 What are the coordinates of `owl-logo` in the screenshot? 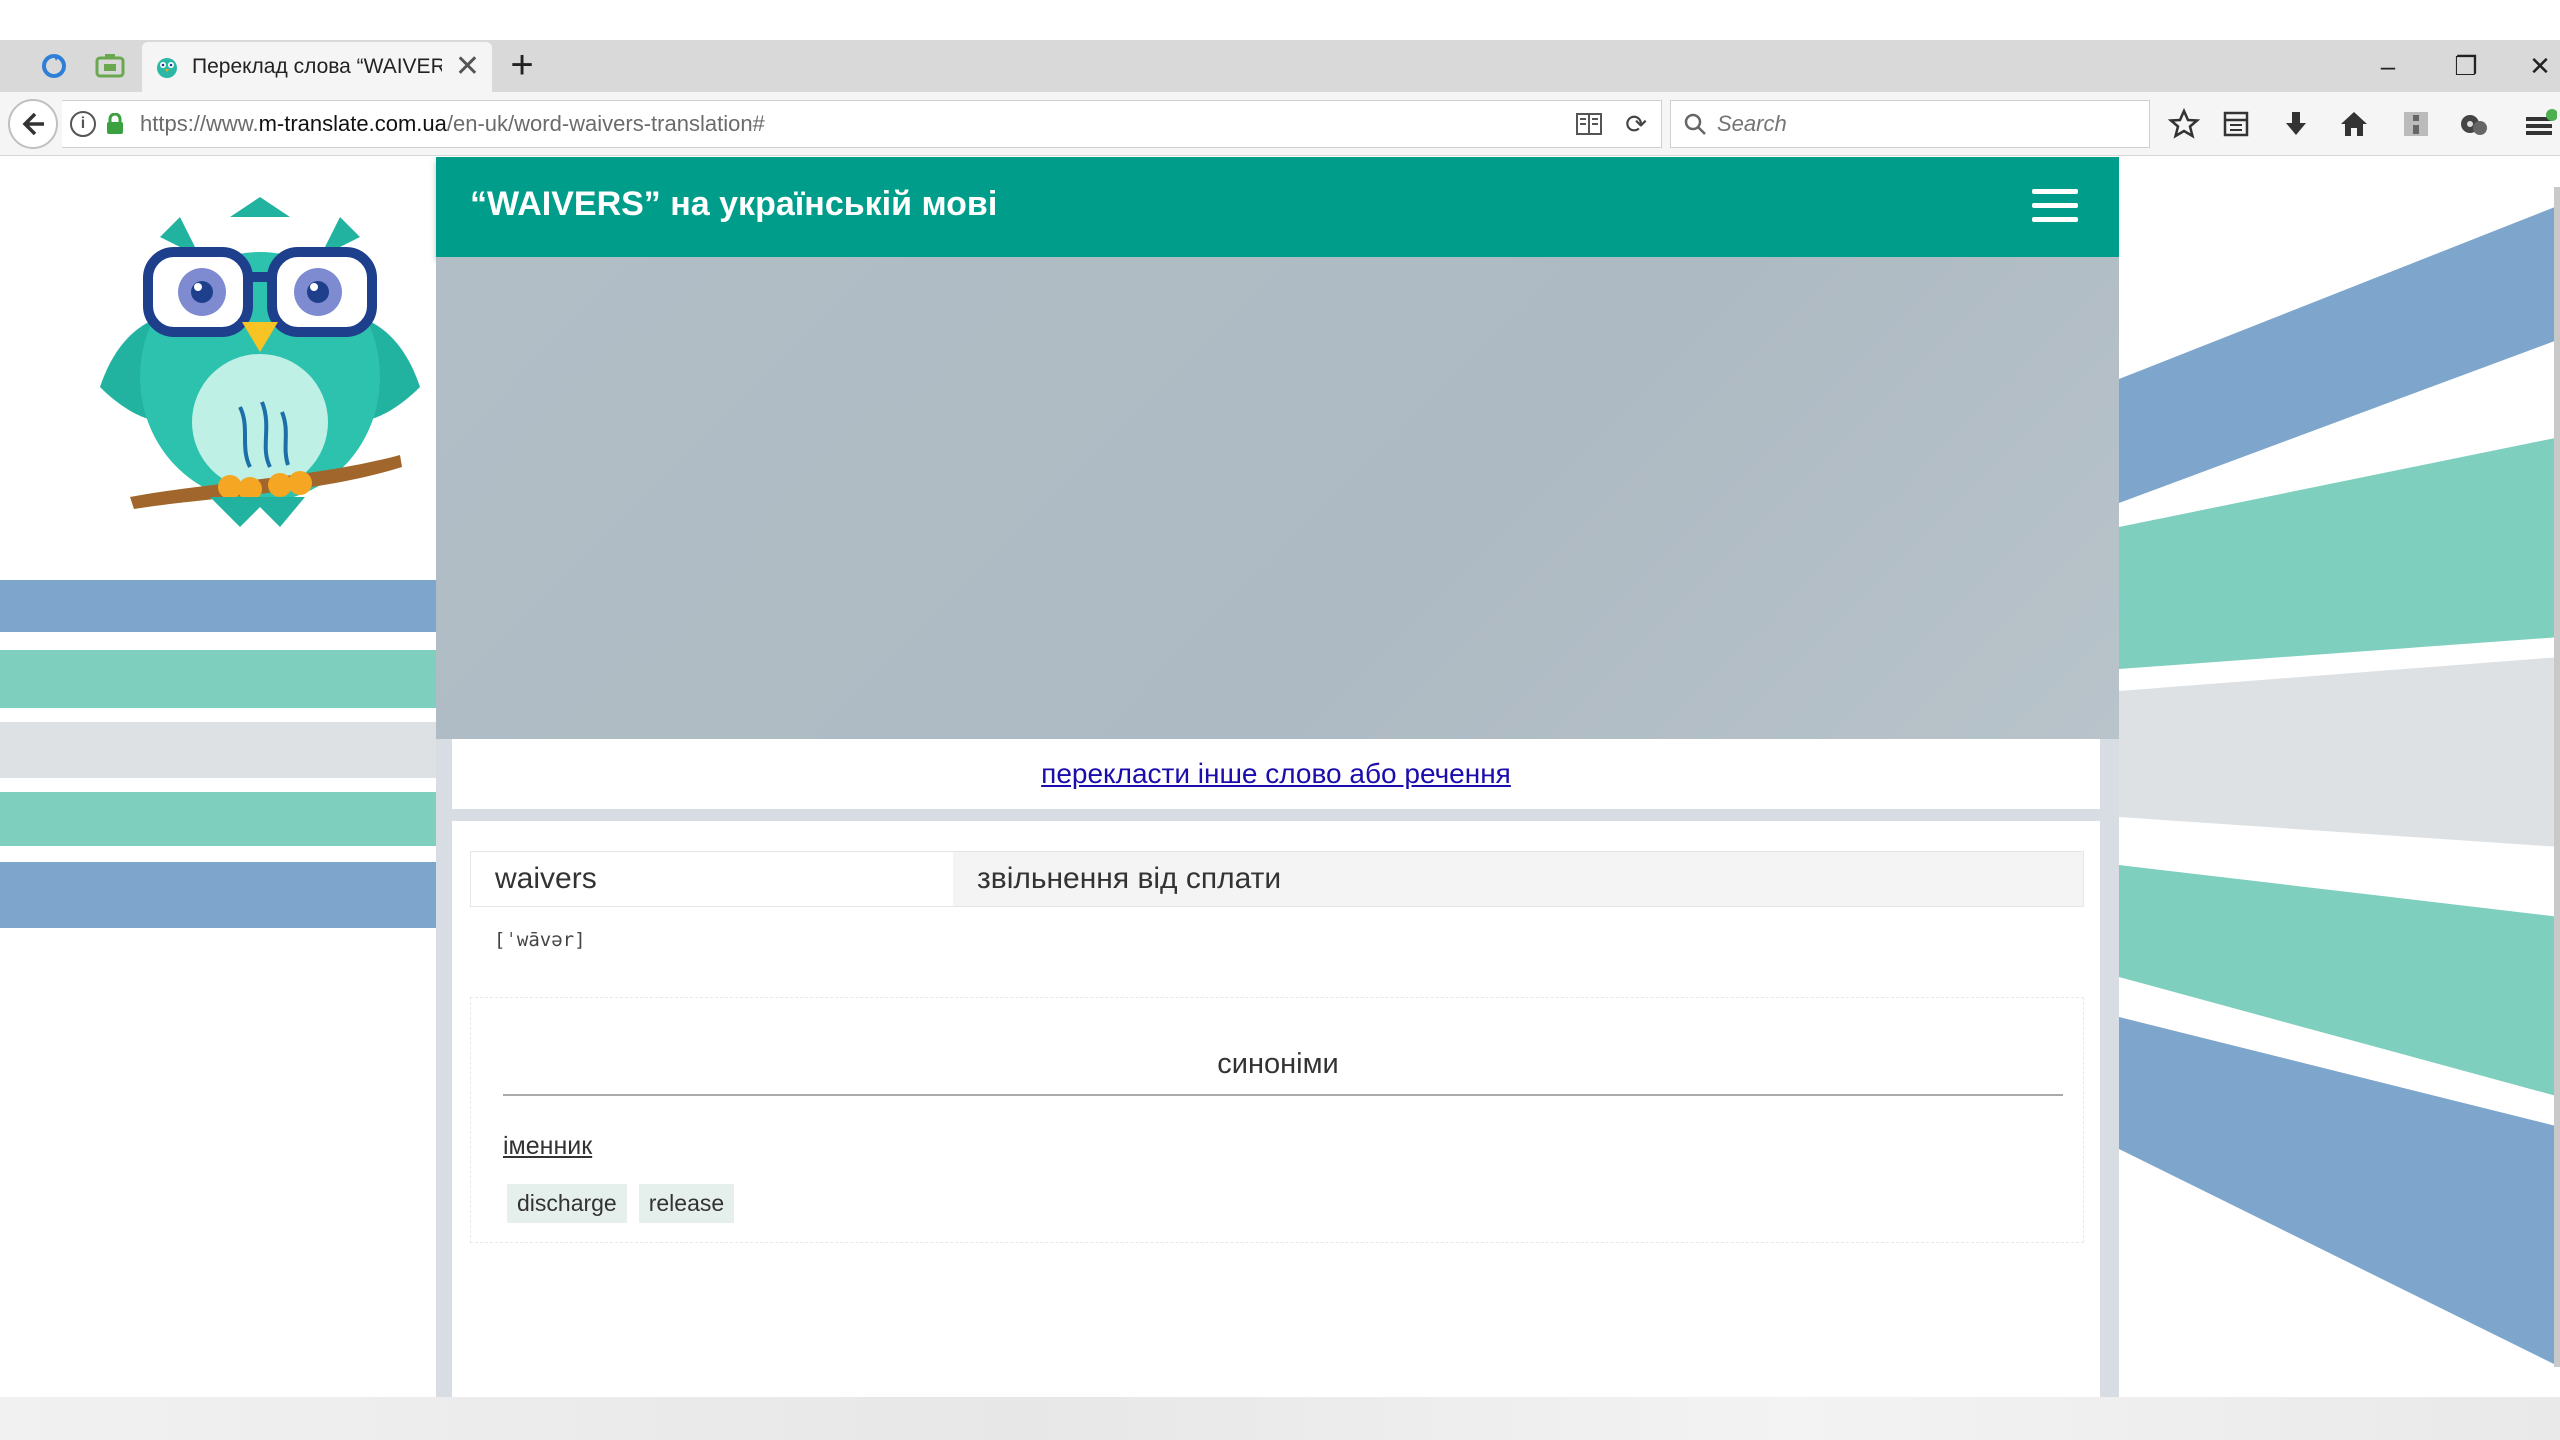 It's located at (260, 362).